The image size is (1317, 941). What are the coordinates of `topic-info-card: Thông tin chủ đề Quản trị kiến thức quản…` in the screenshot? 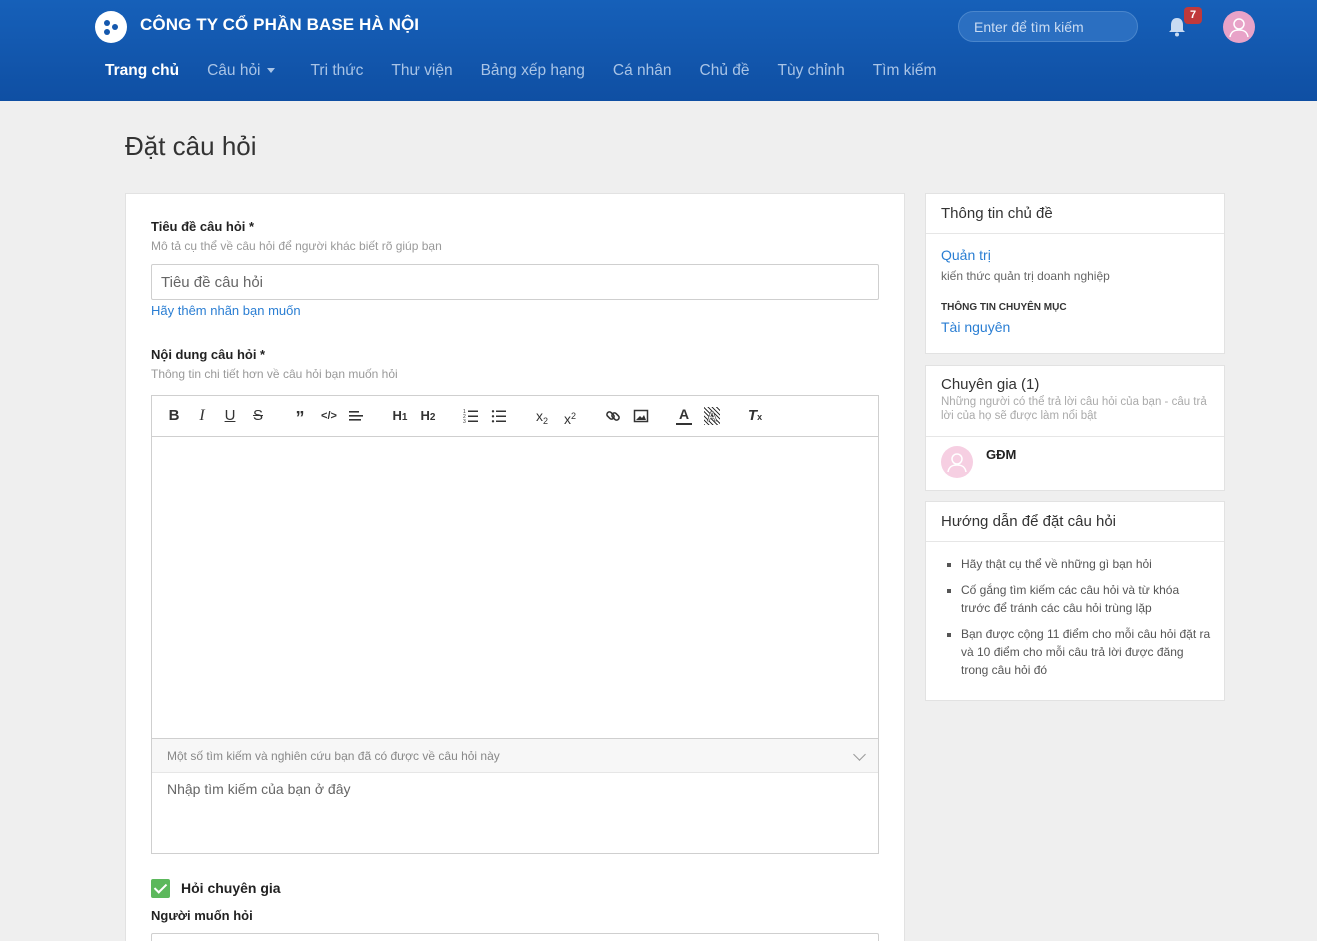 It's located at (1075, 273).